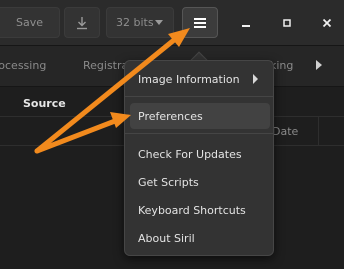  I want to click on hamburger-menu-icon, so click(200, 22).